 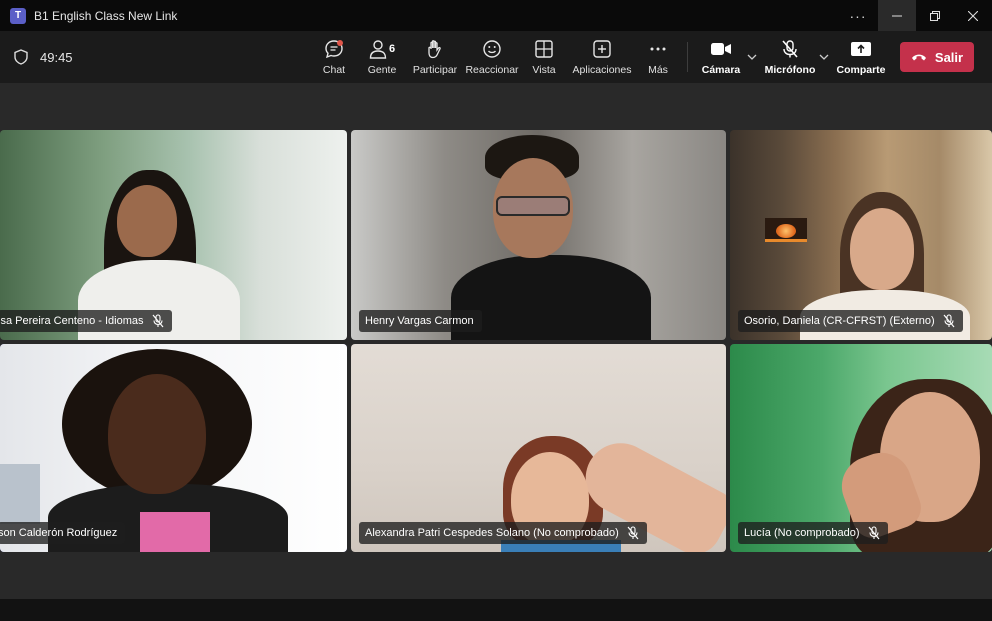 I want to click on people-label: Gente, so click(x=382, y=70).